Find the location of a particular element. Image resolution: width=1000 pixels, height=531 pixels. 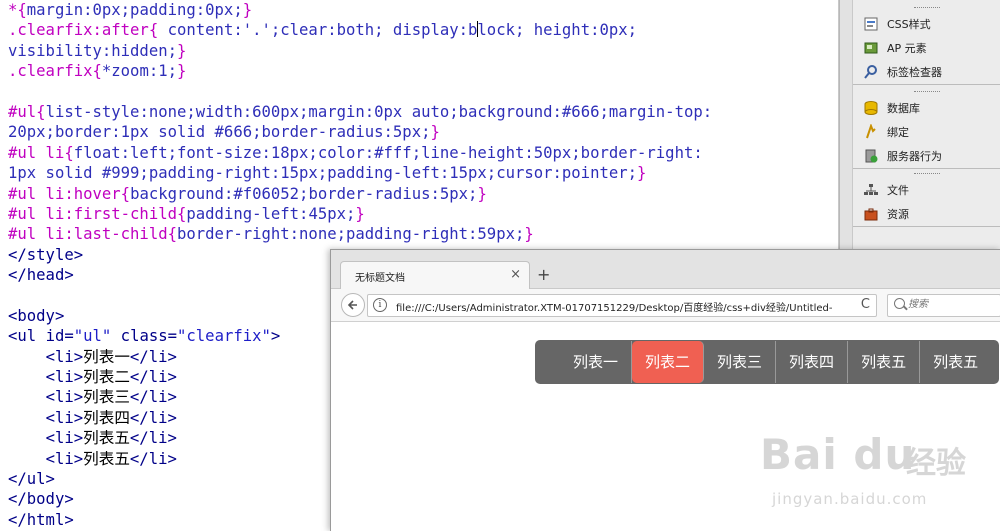

code-token: *zoom:1; is located at coordinates (139, 71).